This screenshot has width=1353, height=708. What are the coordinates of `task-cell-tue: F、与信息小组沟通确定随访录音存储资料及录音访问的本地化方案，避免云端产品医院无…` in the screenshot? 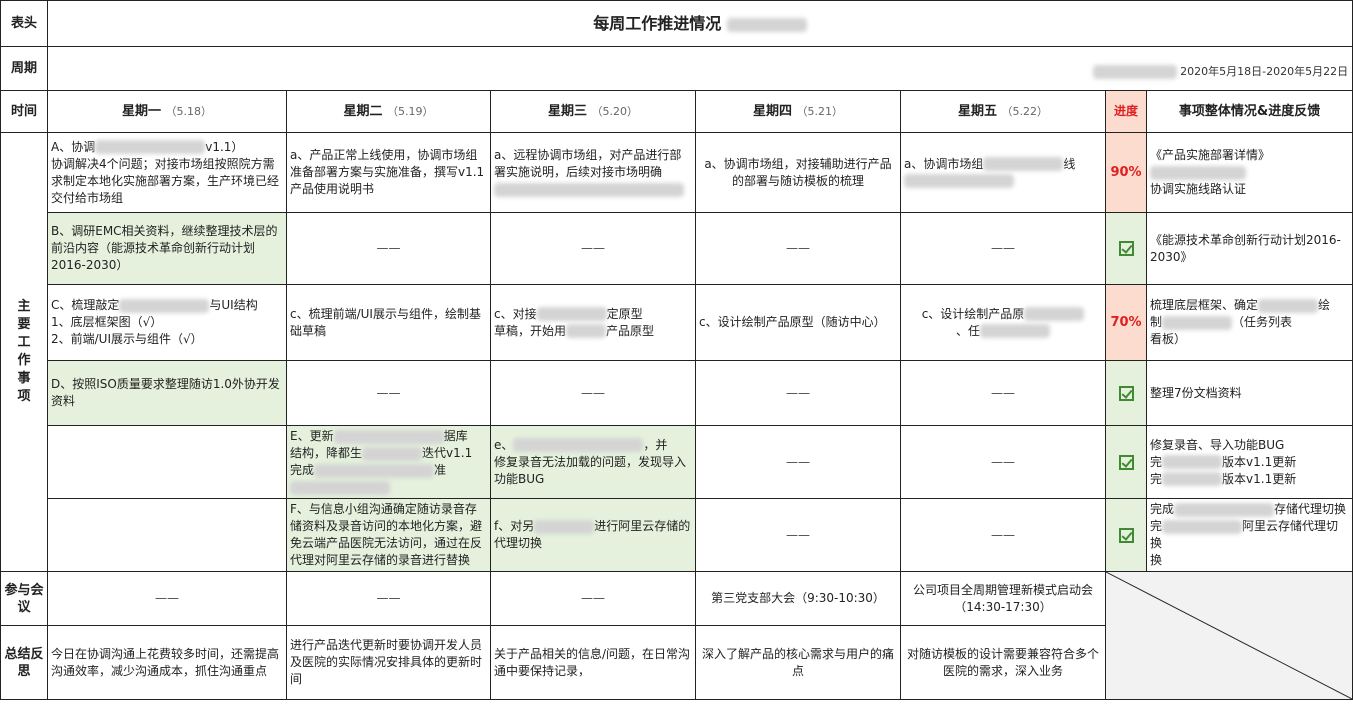 It's located at (388, 535).